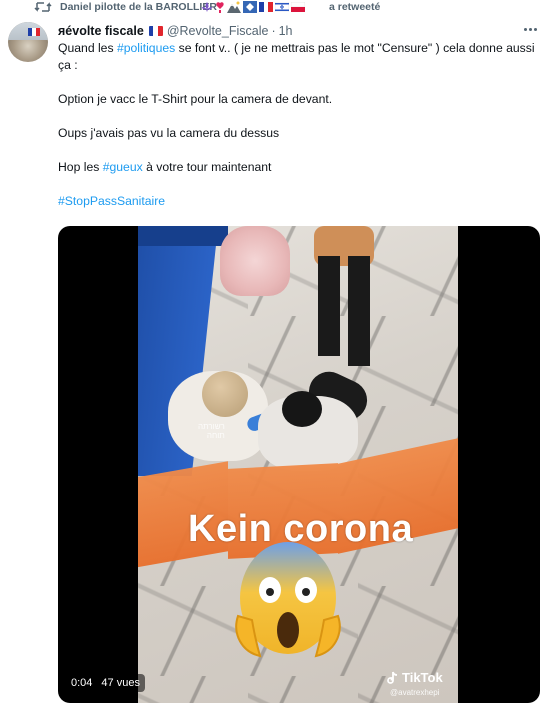  What do you see at coordinates (344, 296) in the screenshot?
I see `standing-person` at bounding box center [344, 296].